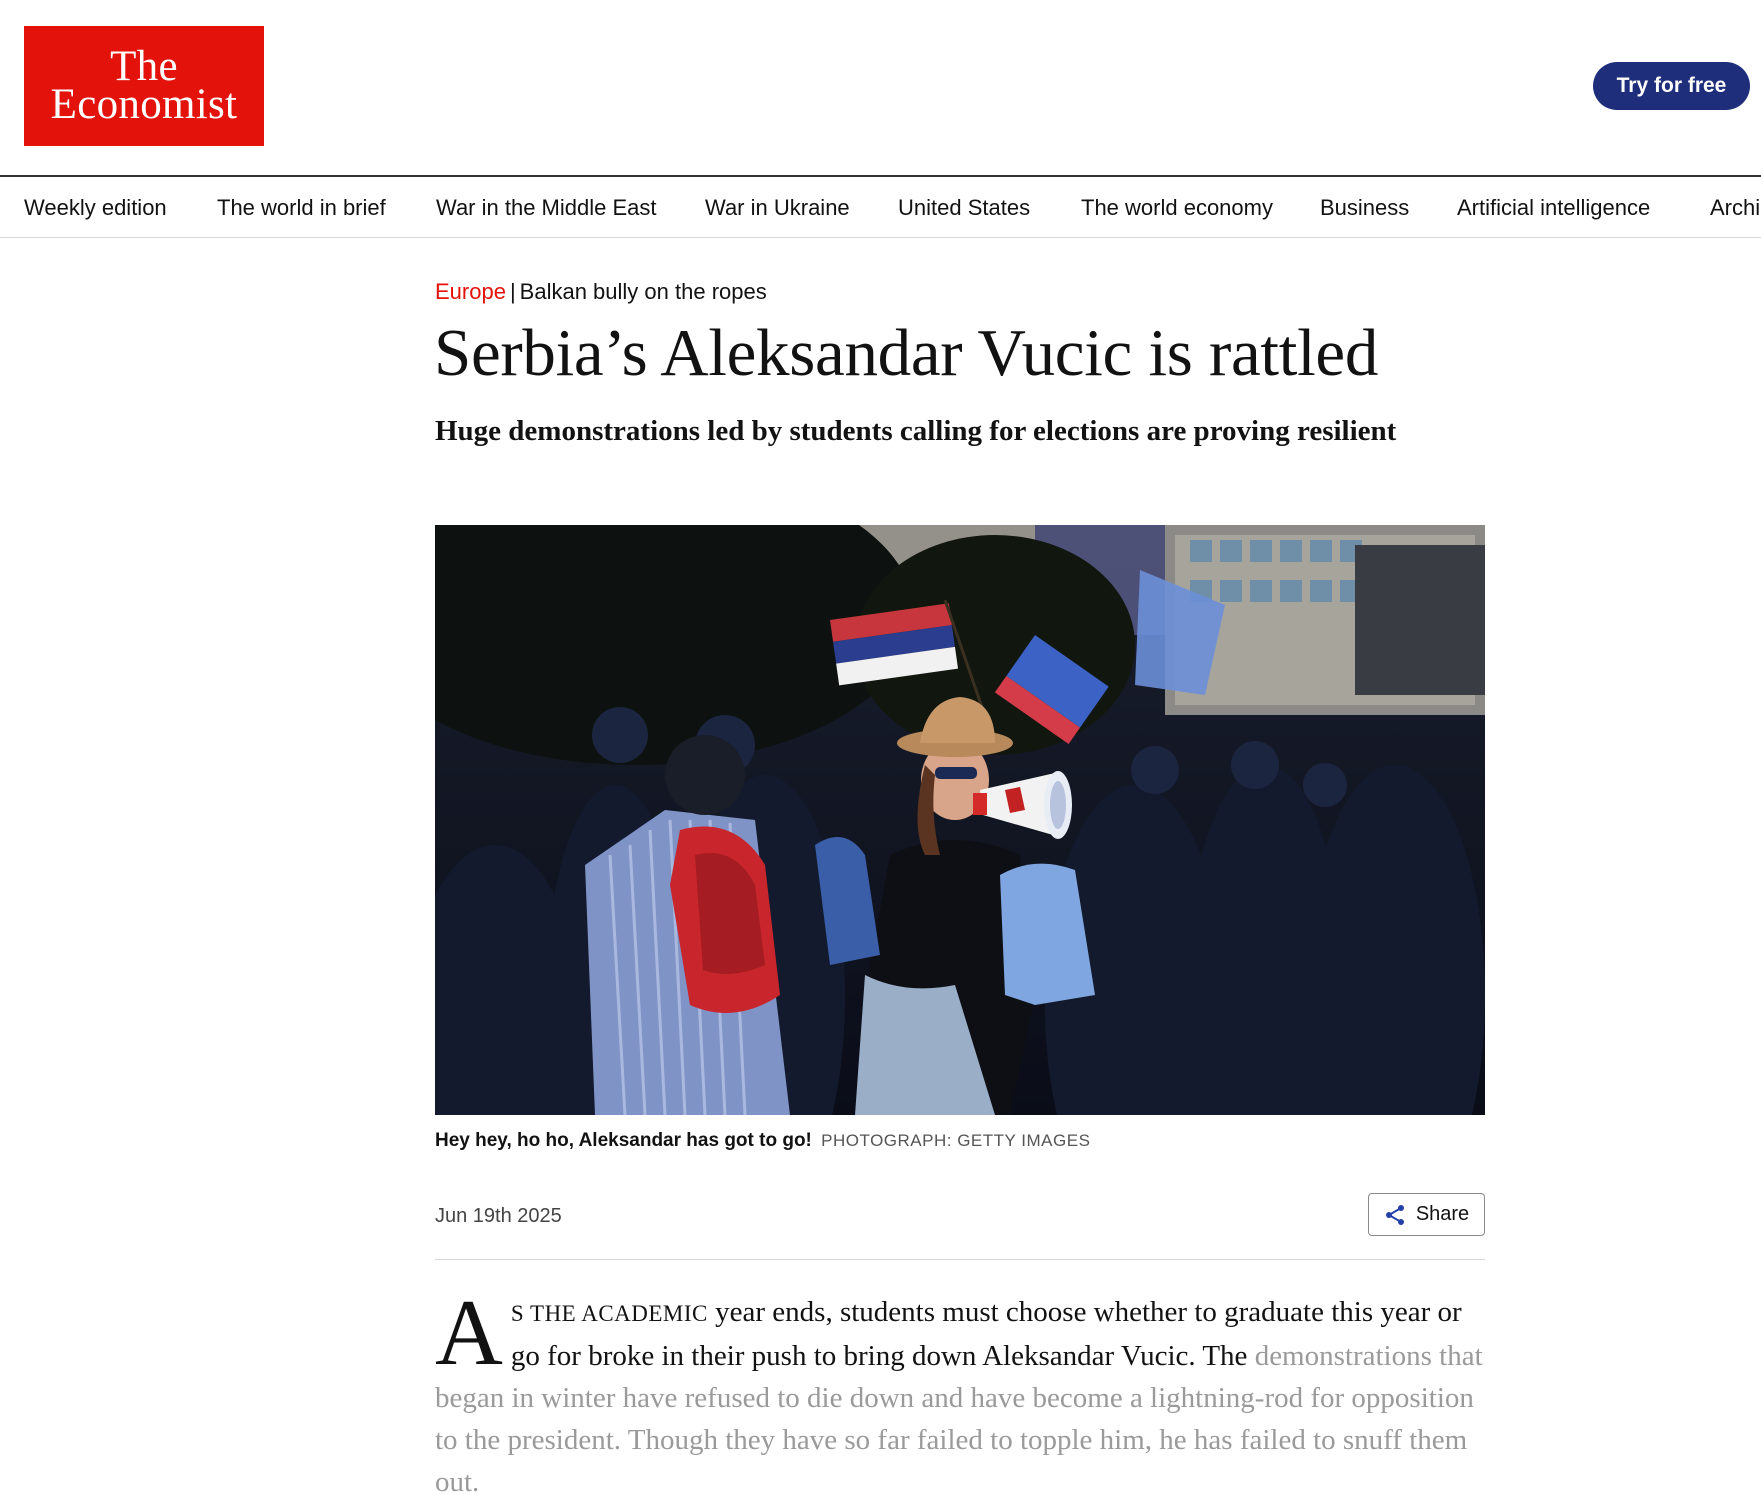 This screenshot has height=1495, width=1761. Describe the element at coordinates (546, 208) in the screenshot. I see `nav-item-war-middle-east: War in the Middle East` at that location.